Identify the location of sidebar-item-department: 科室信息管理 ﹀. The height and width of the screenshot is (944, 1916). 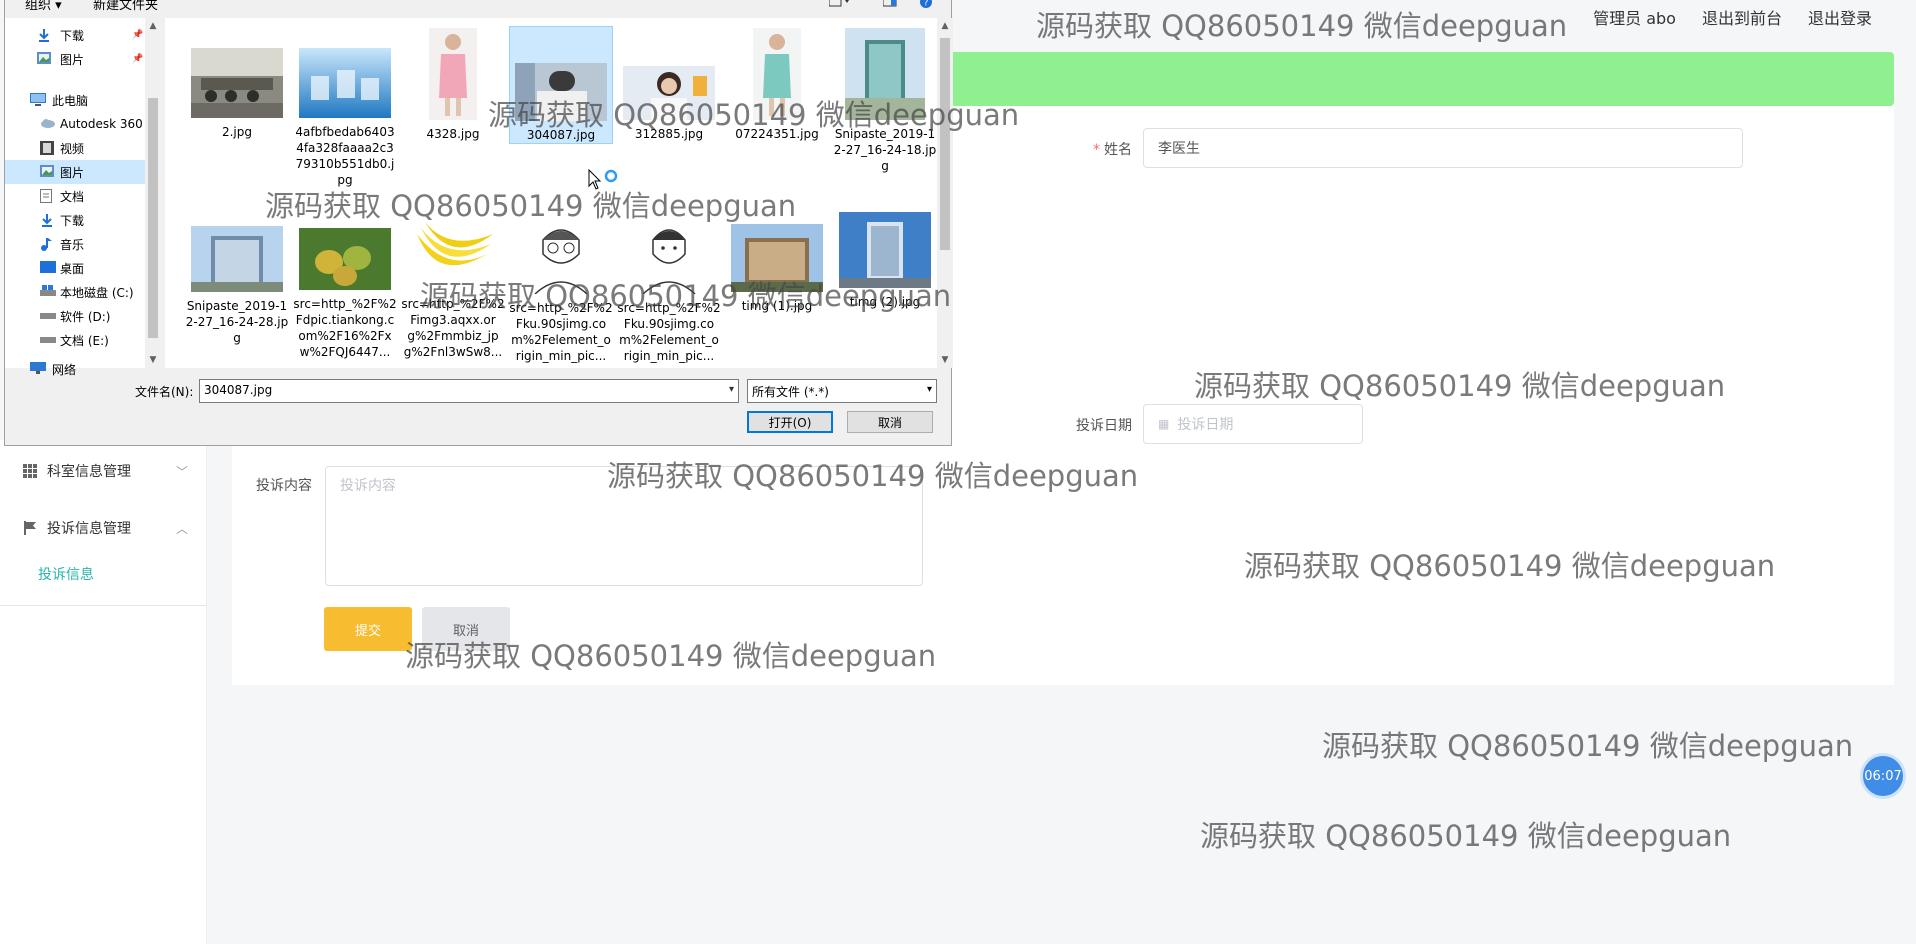
(103, 471).